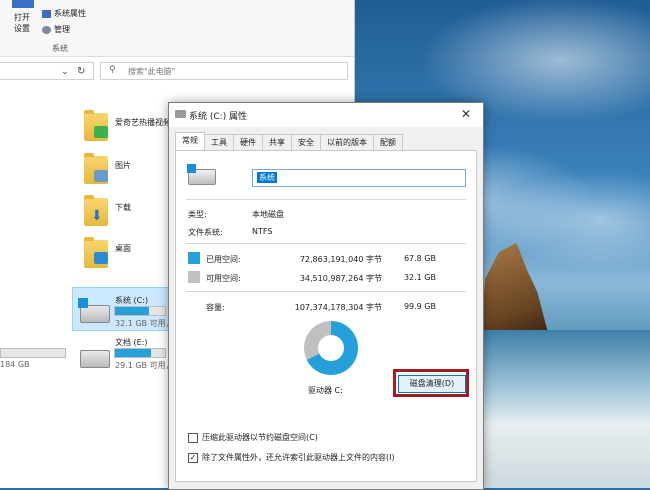  What do you see at coordinates (306, 142) in the screenshot?
I see `tab-security: 安全` at bounding box center [306, 142].